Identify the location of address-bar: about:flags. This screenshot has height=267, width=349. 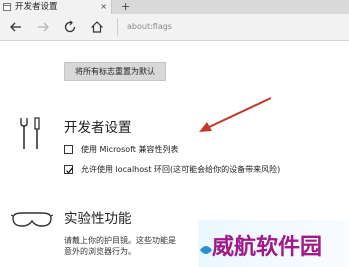
(233, 27).